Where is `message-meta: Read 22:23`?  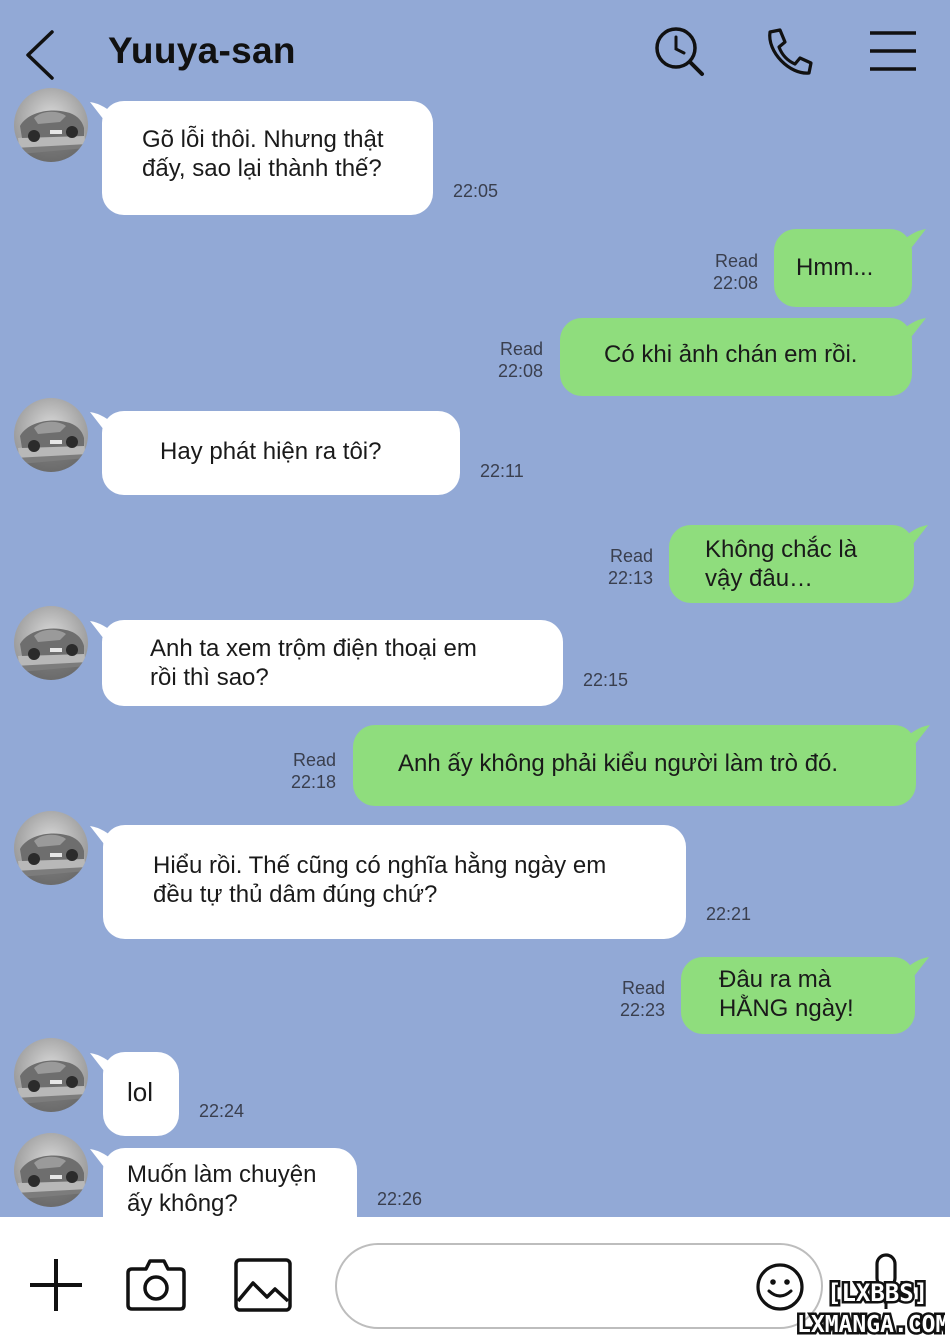 message-meta: Read 22:23 is located at coordinates (636, 999).